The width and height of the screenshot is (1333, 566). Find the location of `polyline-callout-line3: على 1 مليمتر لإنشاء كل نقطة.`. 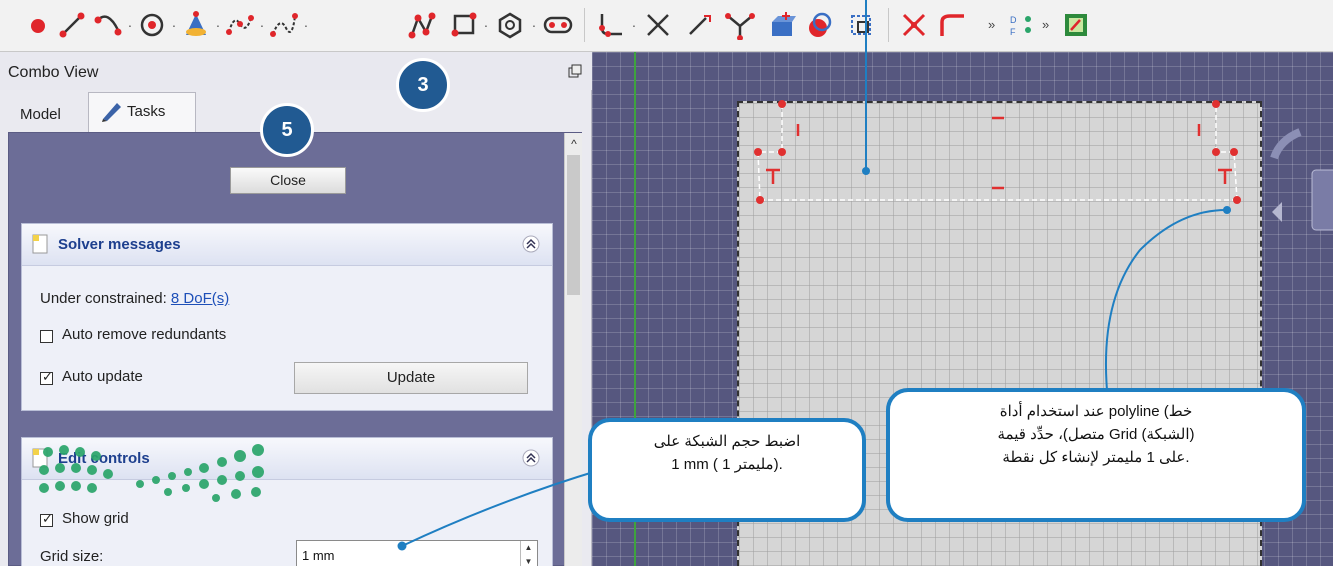

polyline-callout-line3: على 1 مليمتر لإنشاء كل نقطة. is located at coordinates (1096, 457).